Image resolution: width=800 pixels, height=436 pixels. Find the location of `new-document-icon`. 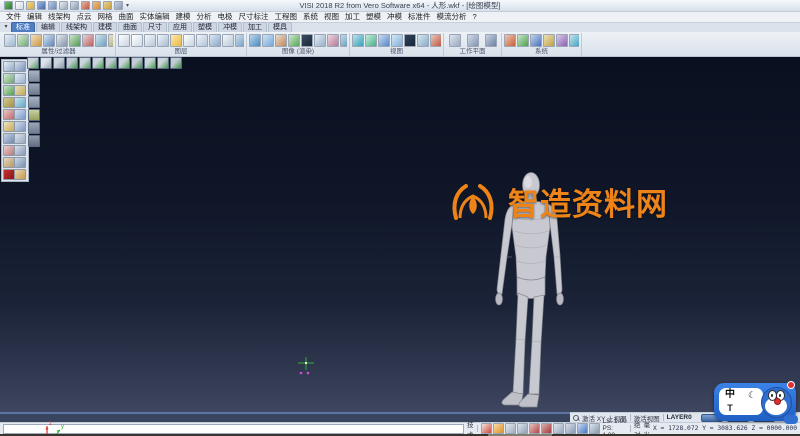

new-document-icon is located at coordinates (19, 5).